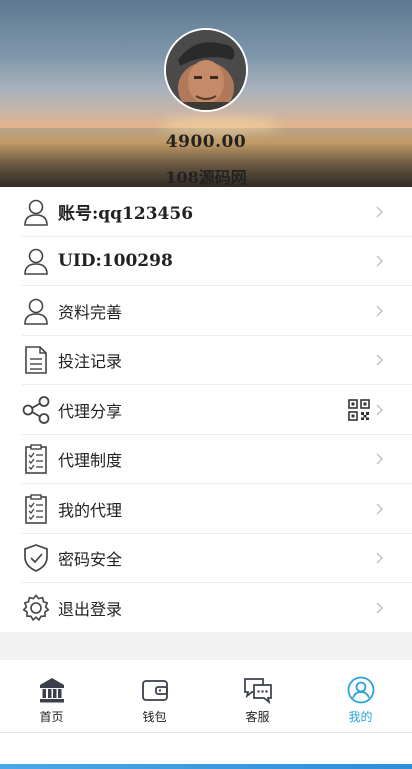 The image size is (412, 769). What do you see at coordinates (206, 212) in the screenshot?
I see `menu-item-account: 账号:qq123456` at bounding box center [206, 212].